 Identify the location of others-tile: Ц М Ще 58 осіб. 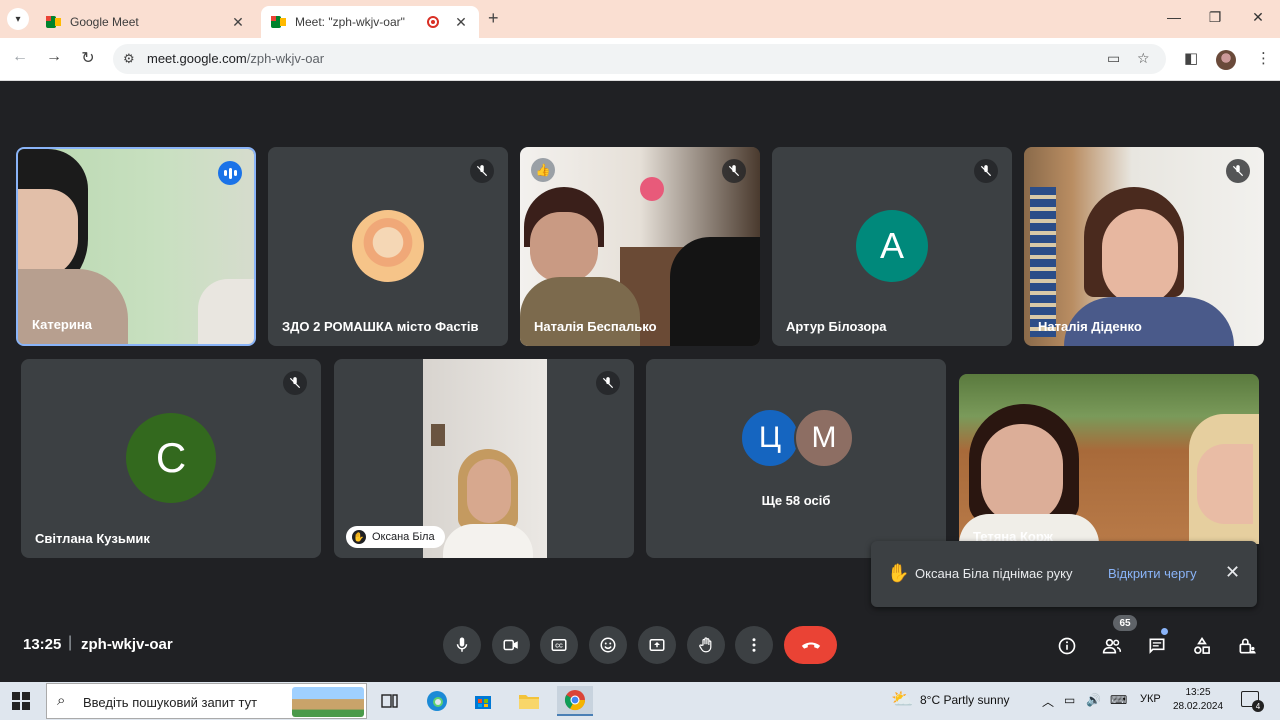
(796, 458).